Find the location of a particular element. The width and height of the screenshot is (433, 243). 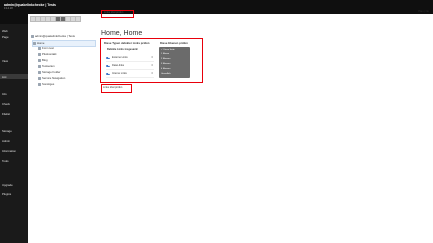

site-root-icon is located at coordinates (32, 36).